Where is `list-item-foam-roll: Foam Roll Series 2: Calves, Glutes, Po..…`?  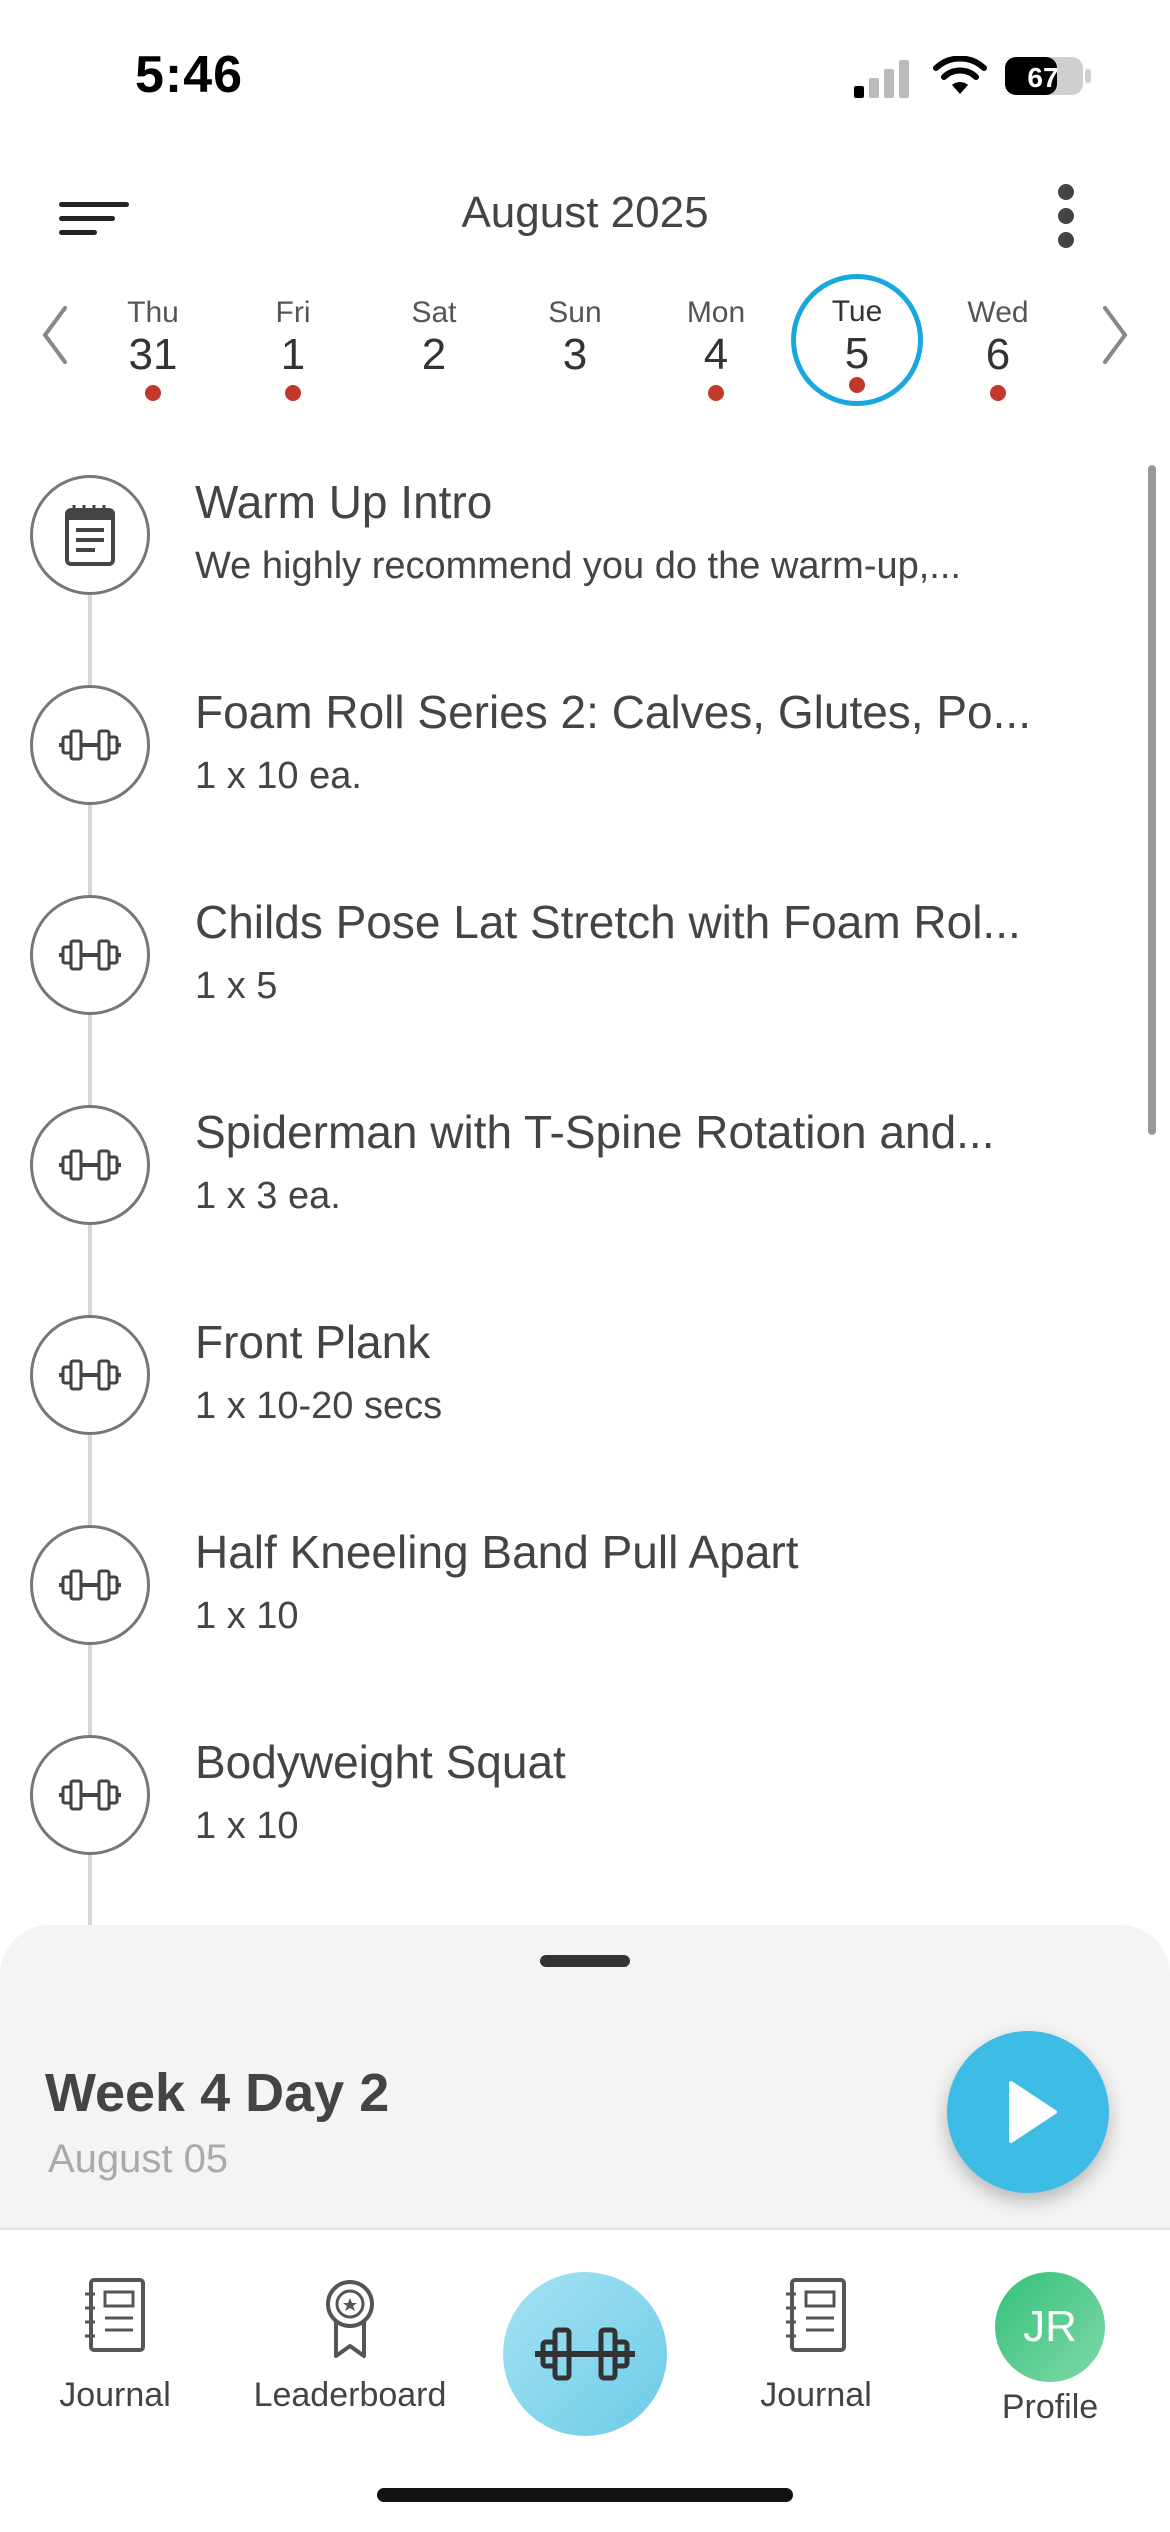
list-item-foam-roll: Foam Roll Series 2: Calves, Glutes, Po..… is located at coordinates (575, 770).